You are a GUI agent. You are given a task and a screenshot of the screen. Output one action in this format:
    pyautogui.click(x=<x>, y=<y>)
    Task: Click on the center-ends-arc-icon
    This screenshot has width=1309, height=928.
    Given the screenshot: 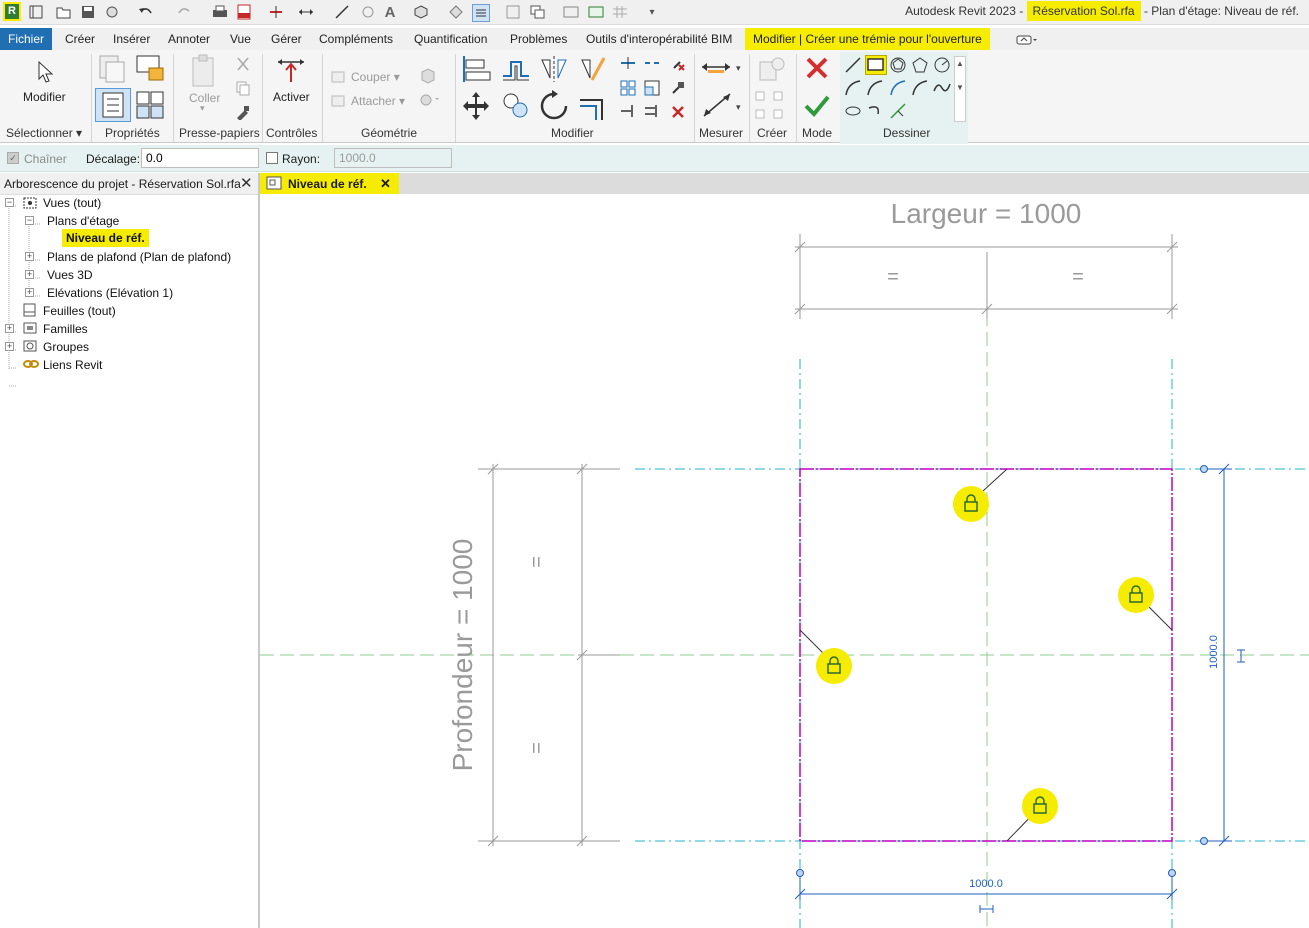 What is the action you would take?
    pyautogui.click(x=875, y=89)
    